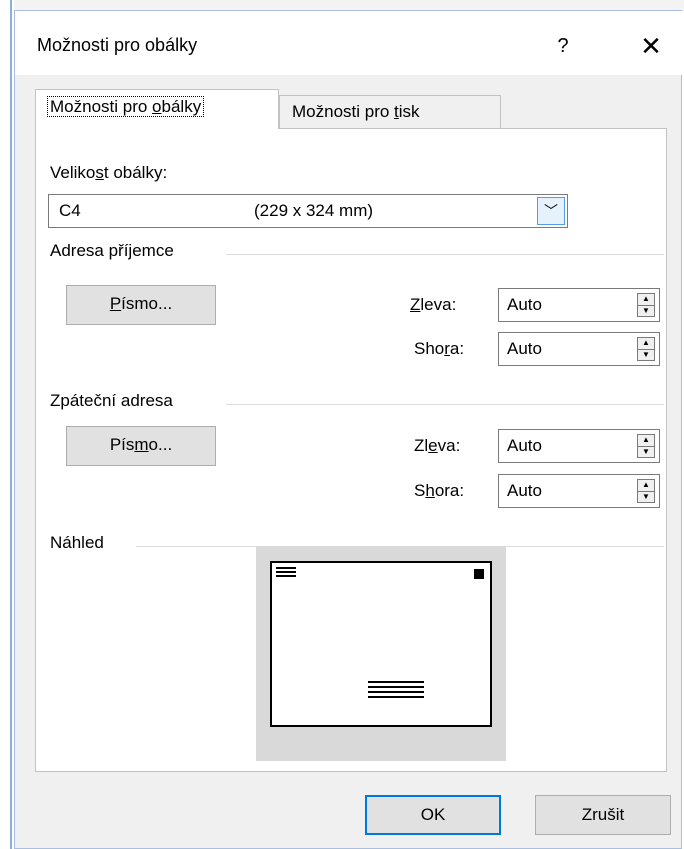  Describe the element at coordinates (579, 491) in the screenshot. I see `return-top-field: Auto ▲ ▼` at that location.